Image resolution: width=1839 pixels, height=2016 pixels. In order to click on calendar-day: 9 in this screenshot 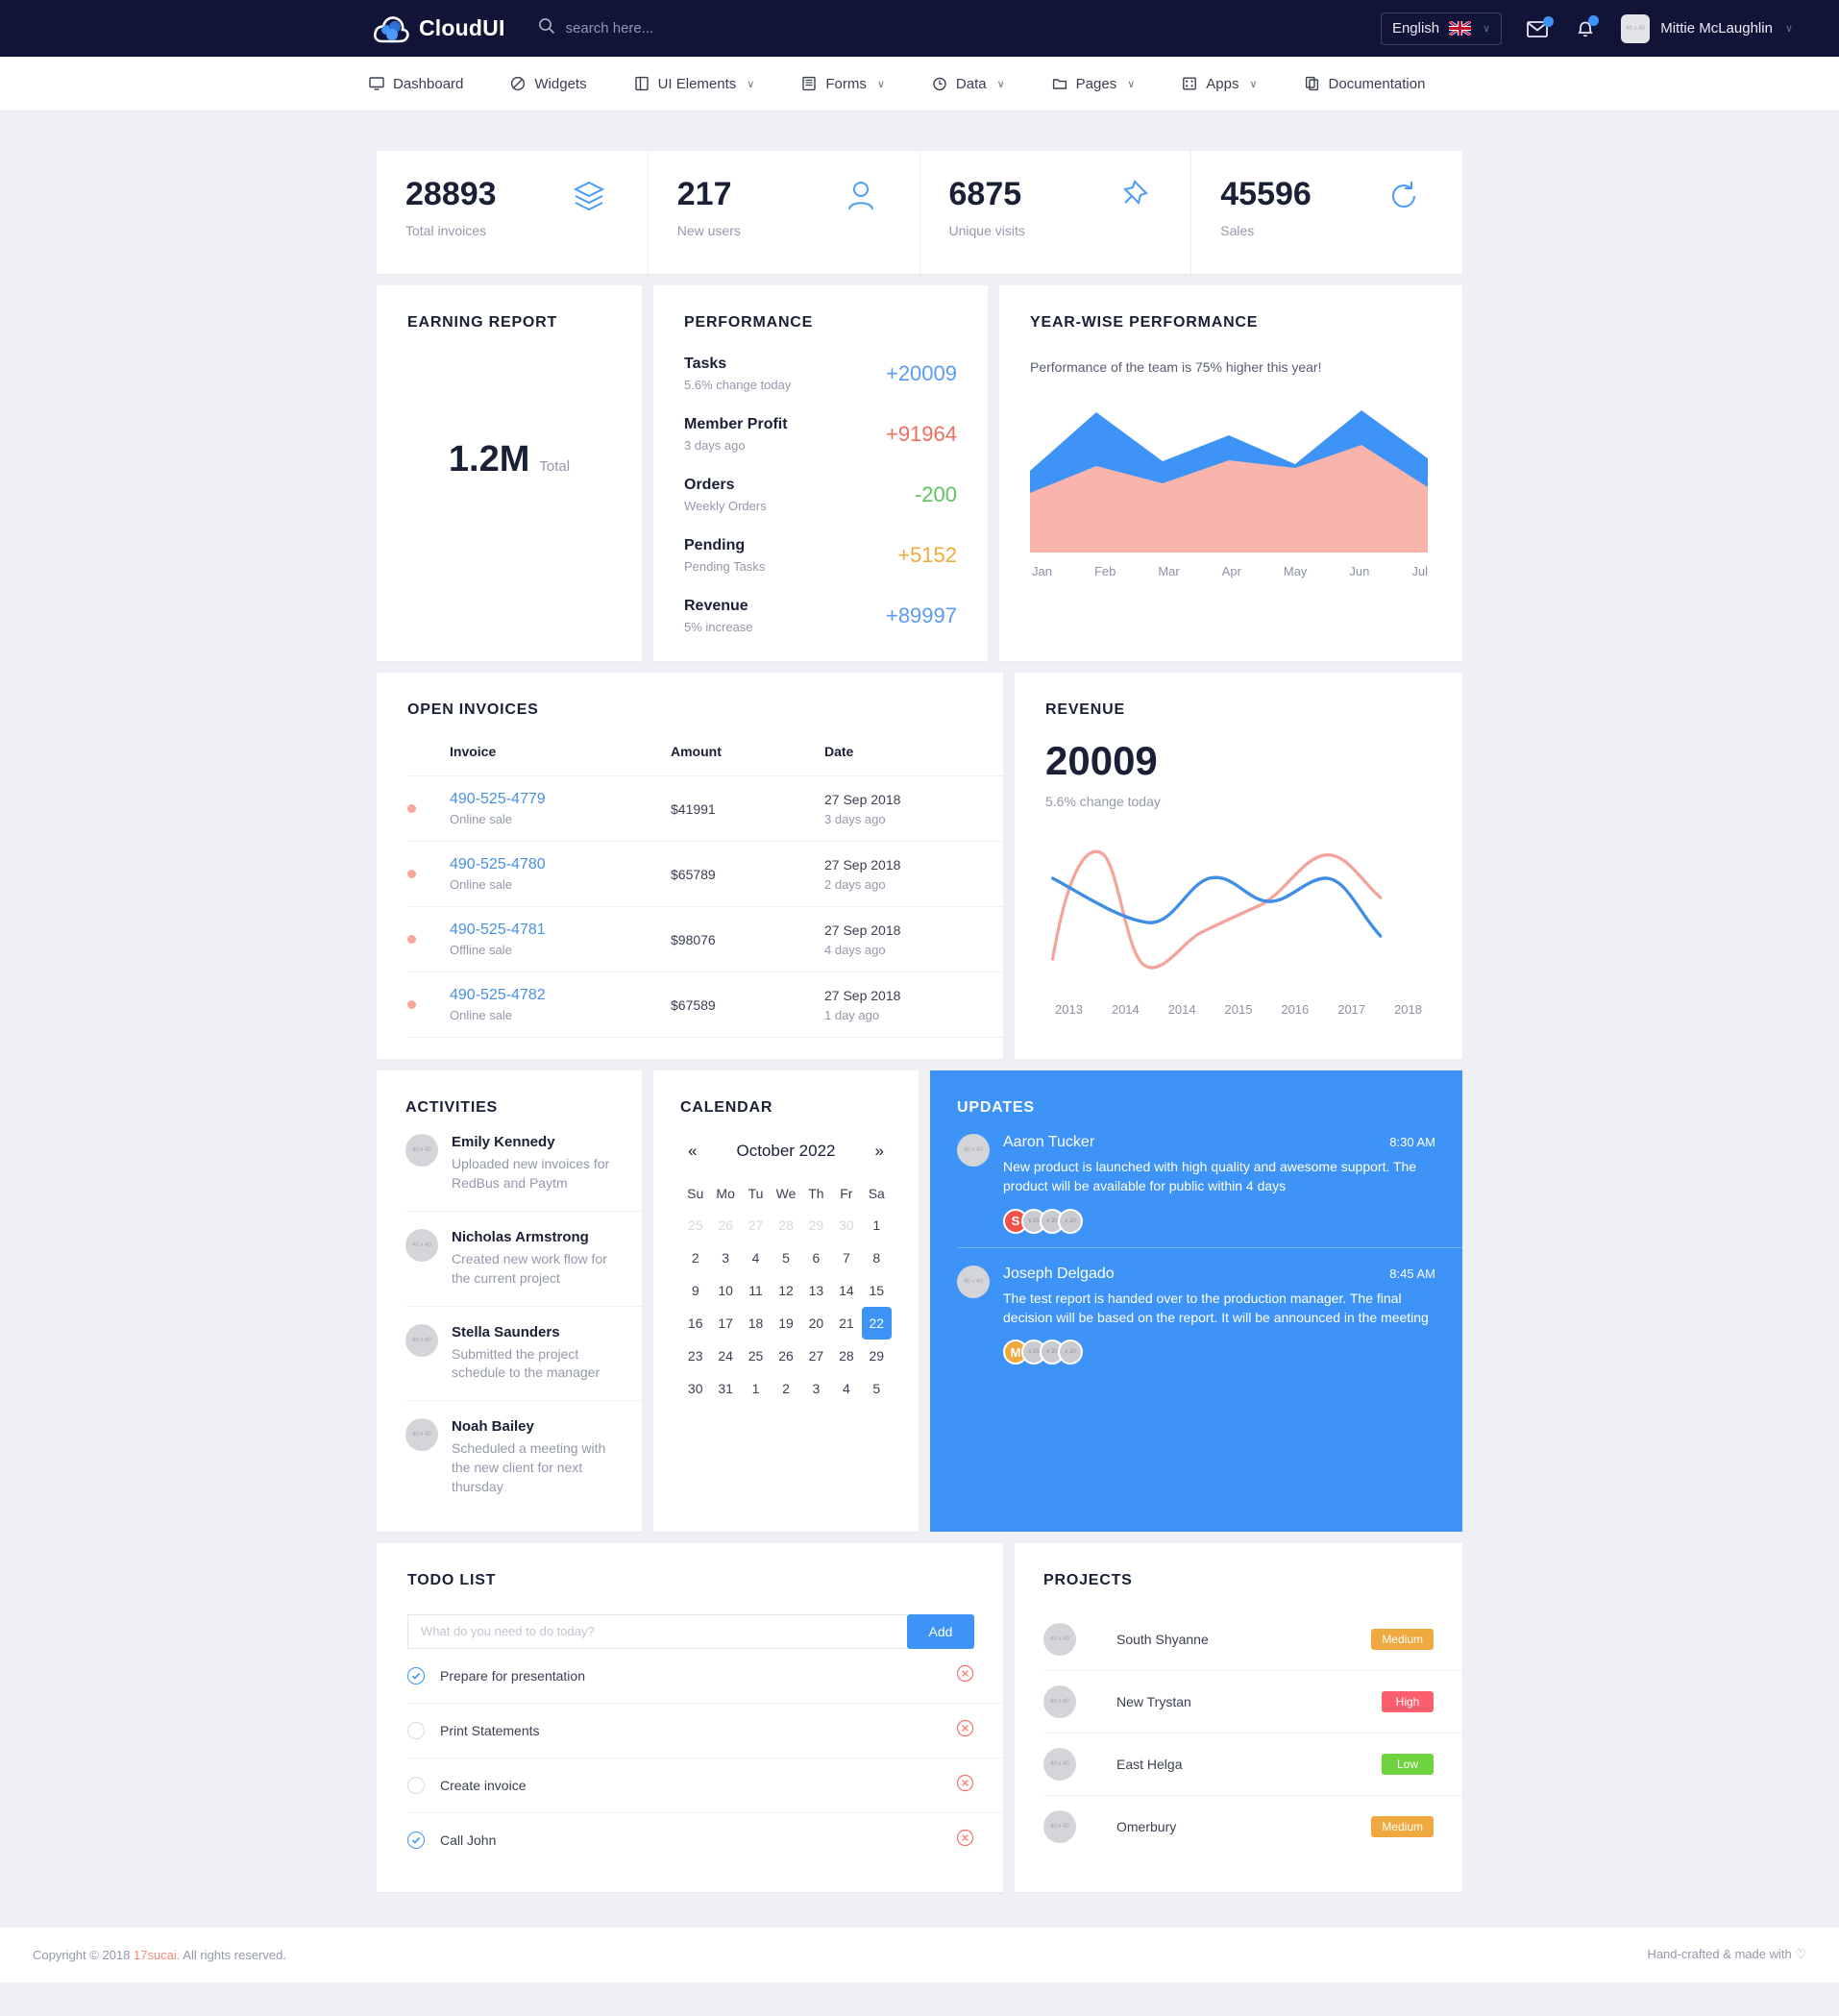, I will do `click(695, 1290)`.